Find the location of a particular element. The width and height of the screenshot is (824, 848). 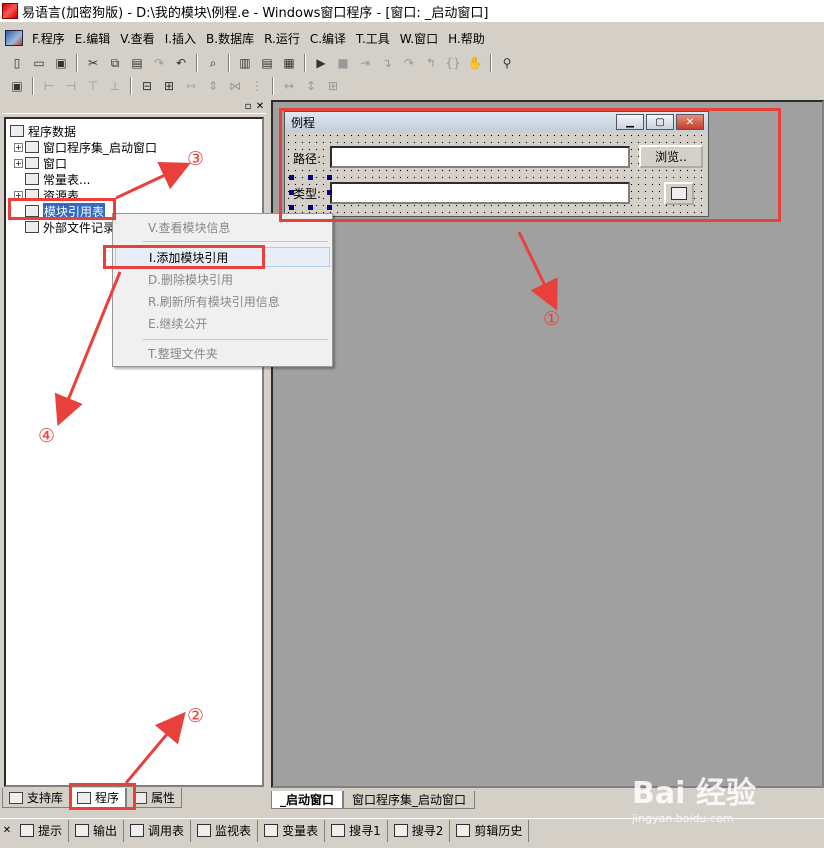

annotation-number-1: ① is located at coordinates (552, 319).